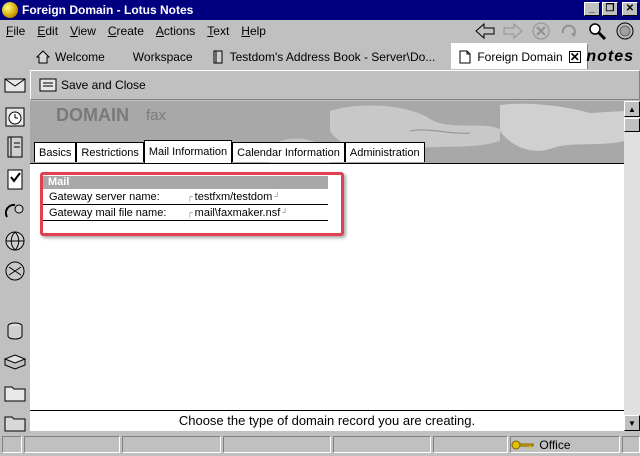  Describe the element at coordinates (610, 56) in the screenshot. I see `notes-logo: notes` at that location.